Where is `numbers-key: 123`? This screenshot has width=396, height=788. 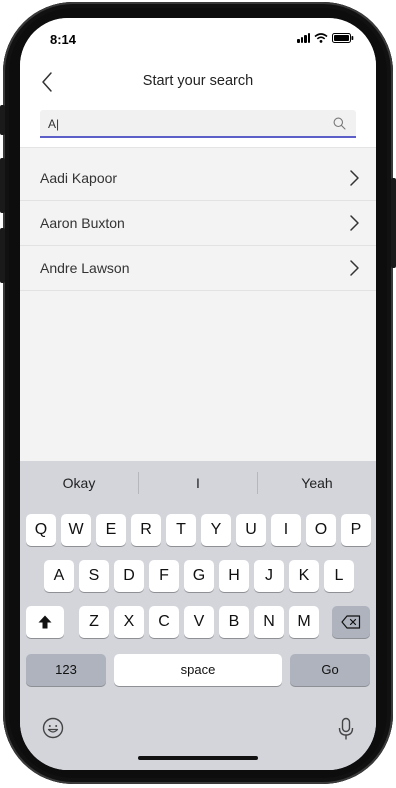
numbers-key: 123 is located at coordinates (66, 670).